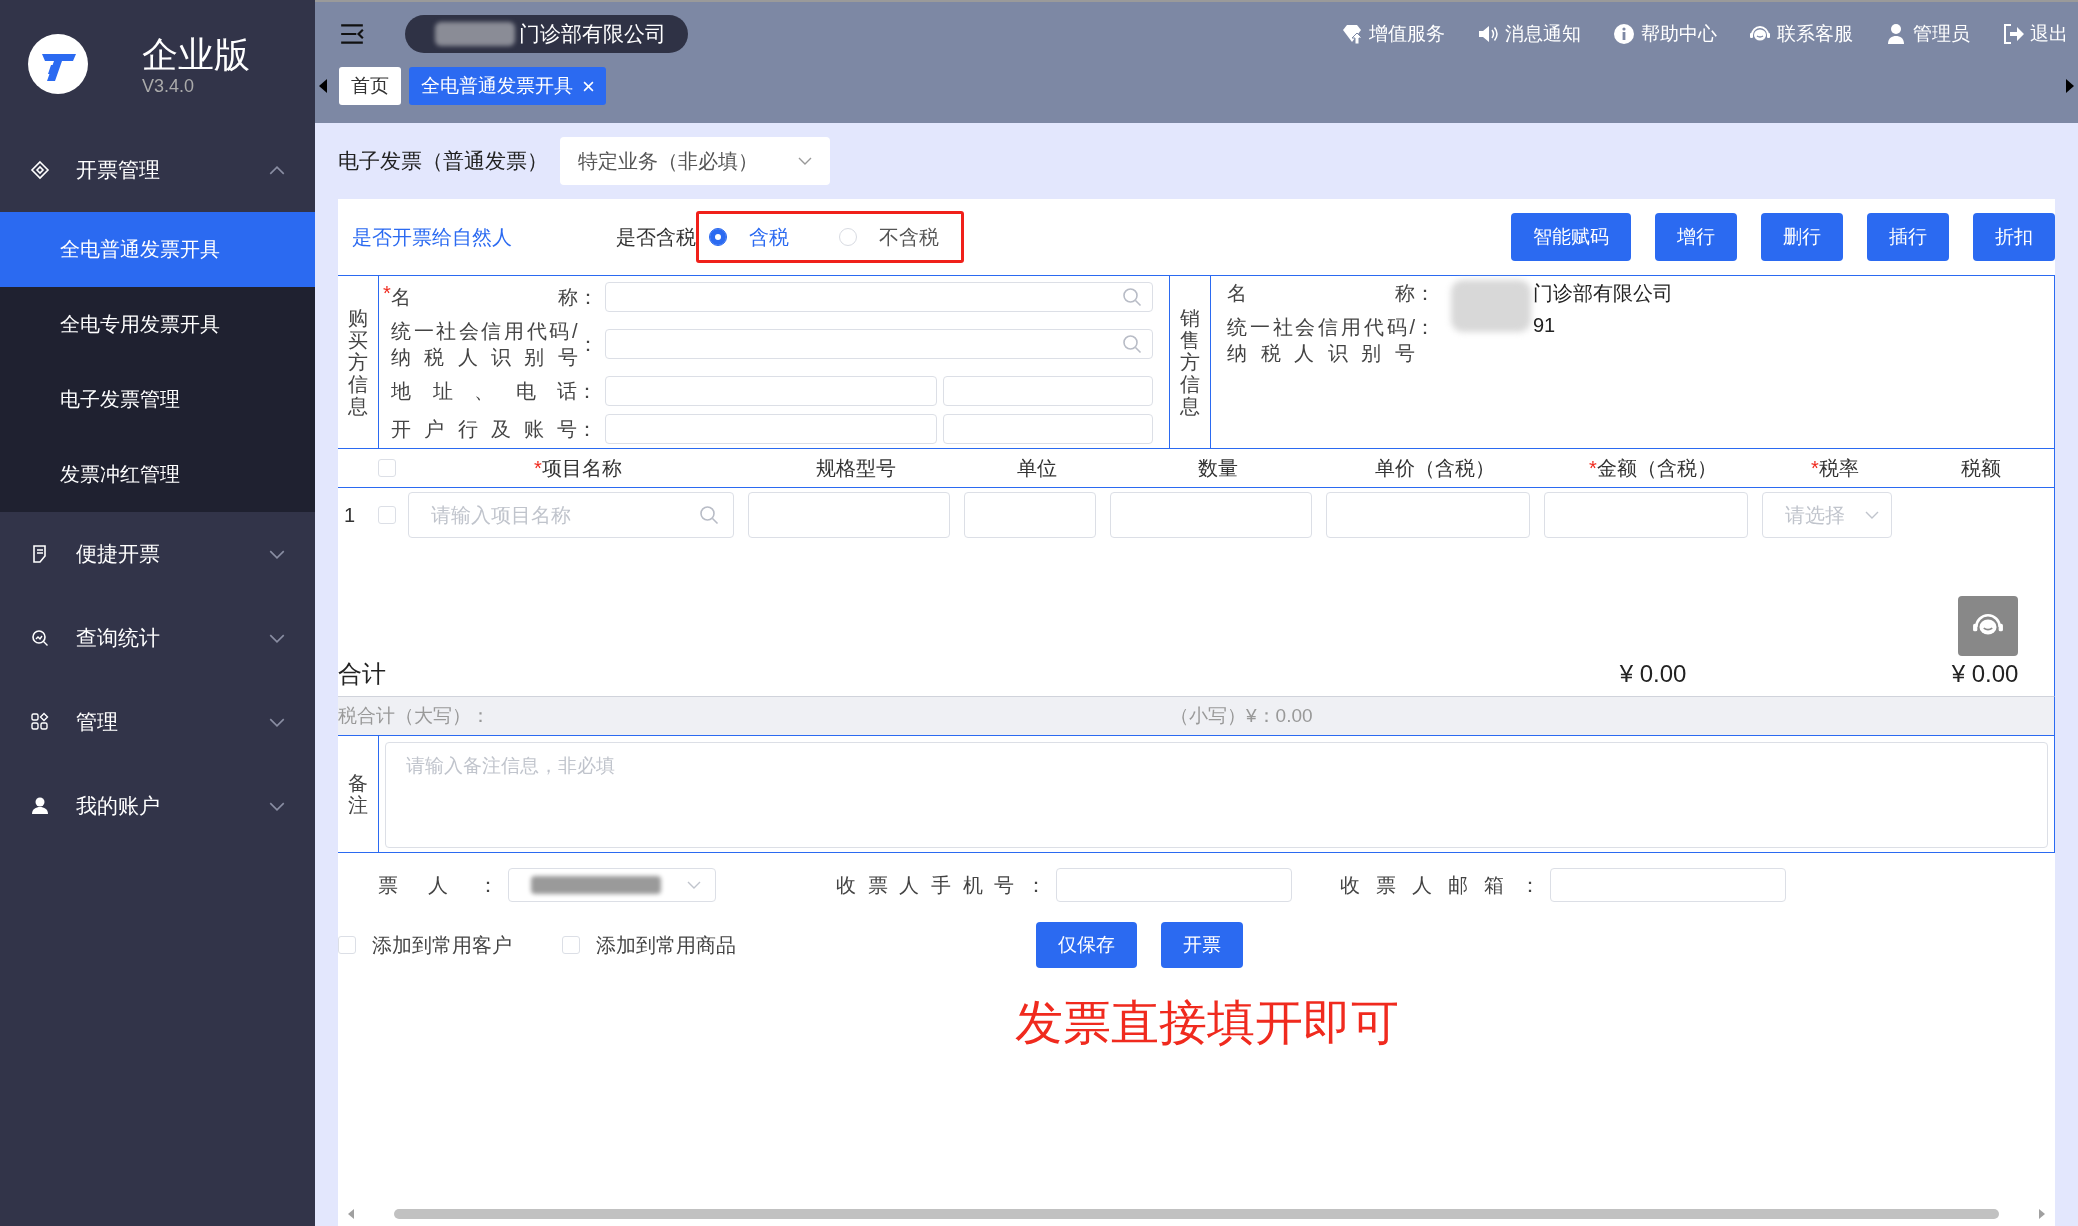  What do you see at coordinates (1927, 34) in the screenshot?
I see `header-link: 管理员` at bounding box center [1927, 34].